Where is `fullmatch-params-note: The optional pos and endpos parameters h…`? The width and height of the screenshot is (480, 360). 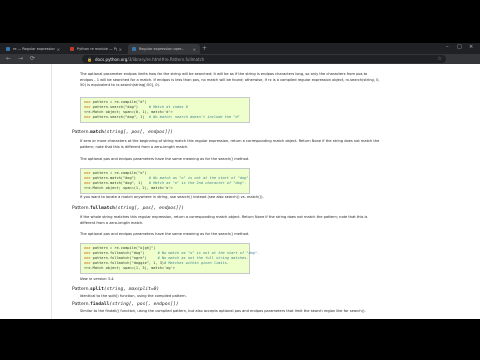
fullmatch-params-note: The optional pos and endpos parameters h… is located at coordinates (165, 234).